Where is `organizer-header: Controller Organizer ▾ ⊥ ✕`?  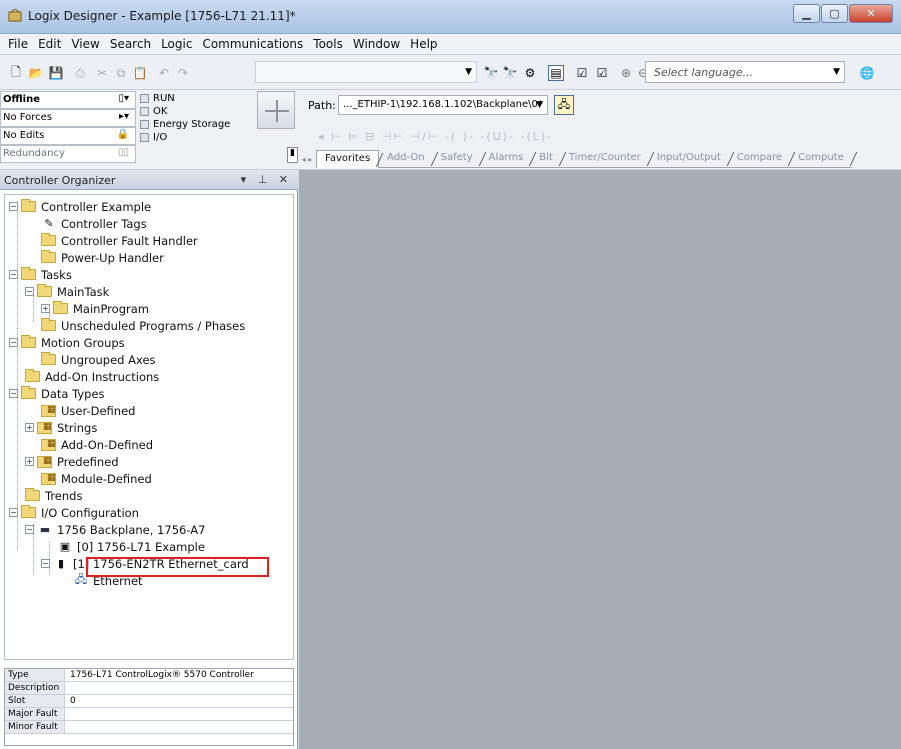
organizer-header: Controller Organizer ▾ ⊥ ✕ is located at coordinates (149, 180).